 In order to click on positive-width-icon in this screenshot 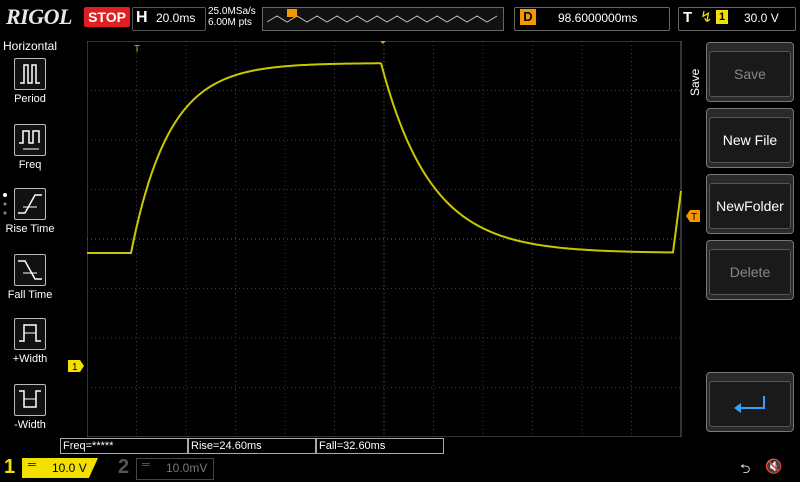, I will do `click(30, 334)`.